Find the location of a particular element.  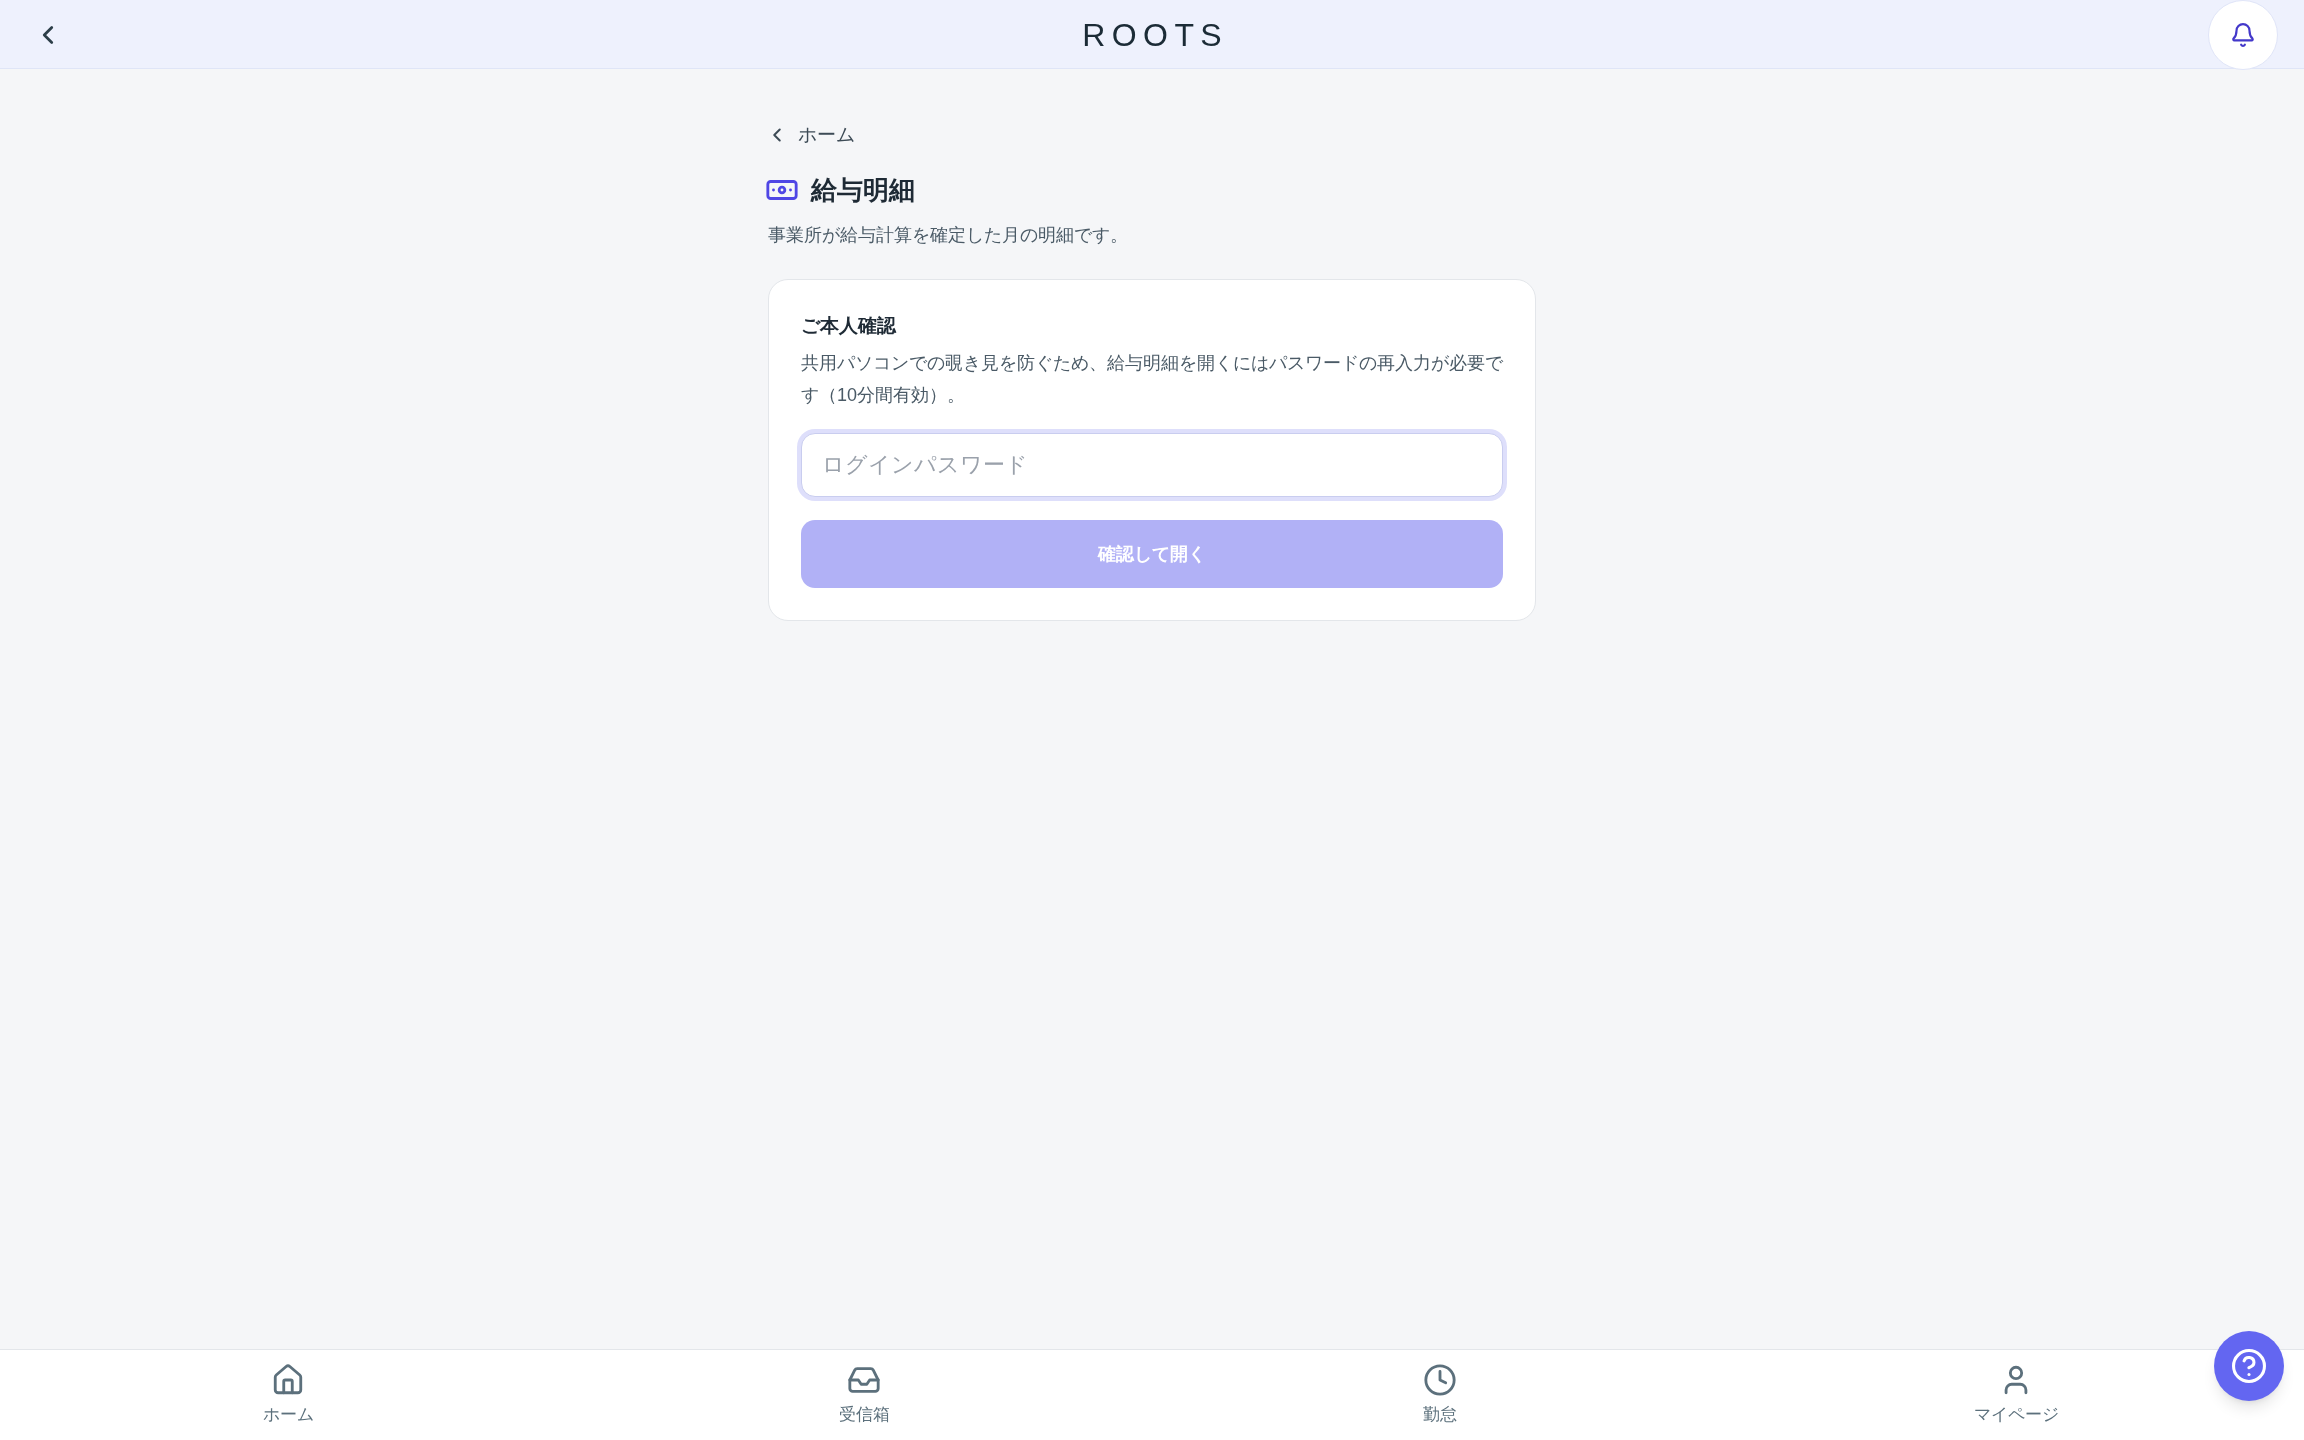

nav-tab: ホーム is located at coordinates (288, 1395).